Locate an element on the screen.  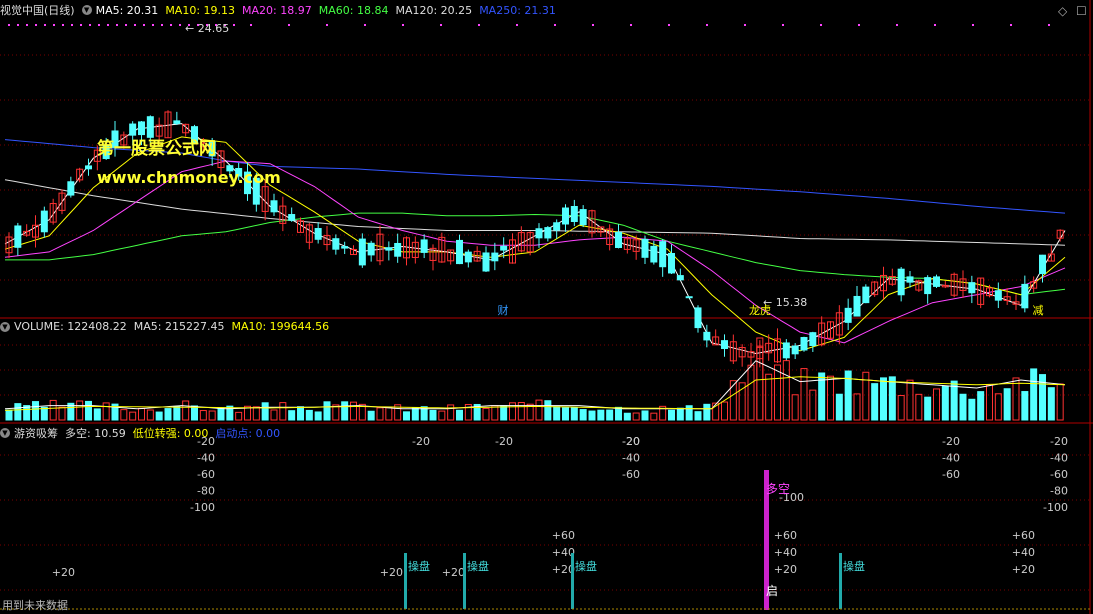
indicator-name: 游资吸筹 is located at coordinates (36, 433).